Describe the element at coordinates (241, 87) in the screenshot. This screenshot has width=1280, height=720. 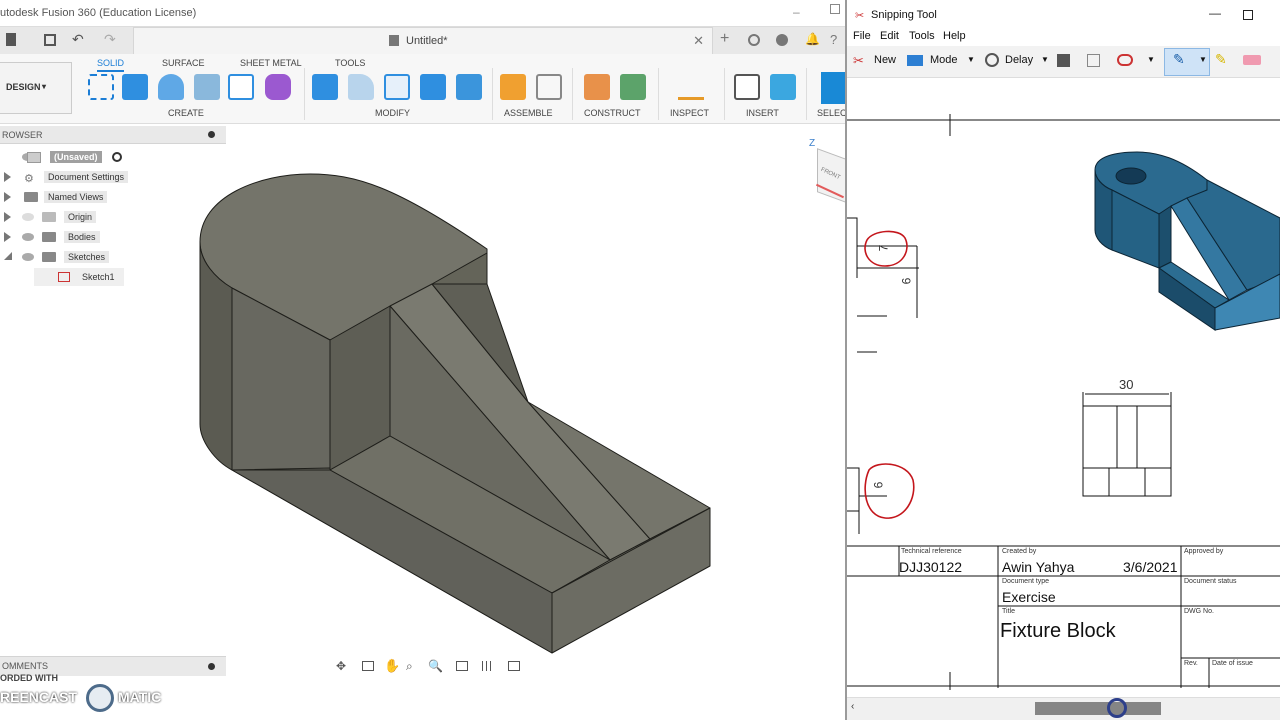
I see `pattern-icon` at that location.